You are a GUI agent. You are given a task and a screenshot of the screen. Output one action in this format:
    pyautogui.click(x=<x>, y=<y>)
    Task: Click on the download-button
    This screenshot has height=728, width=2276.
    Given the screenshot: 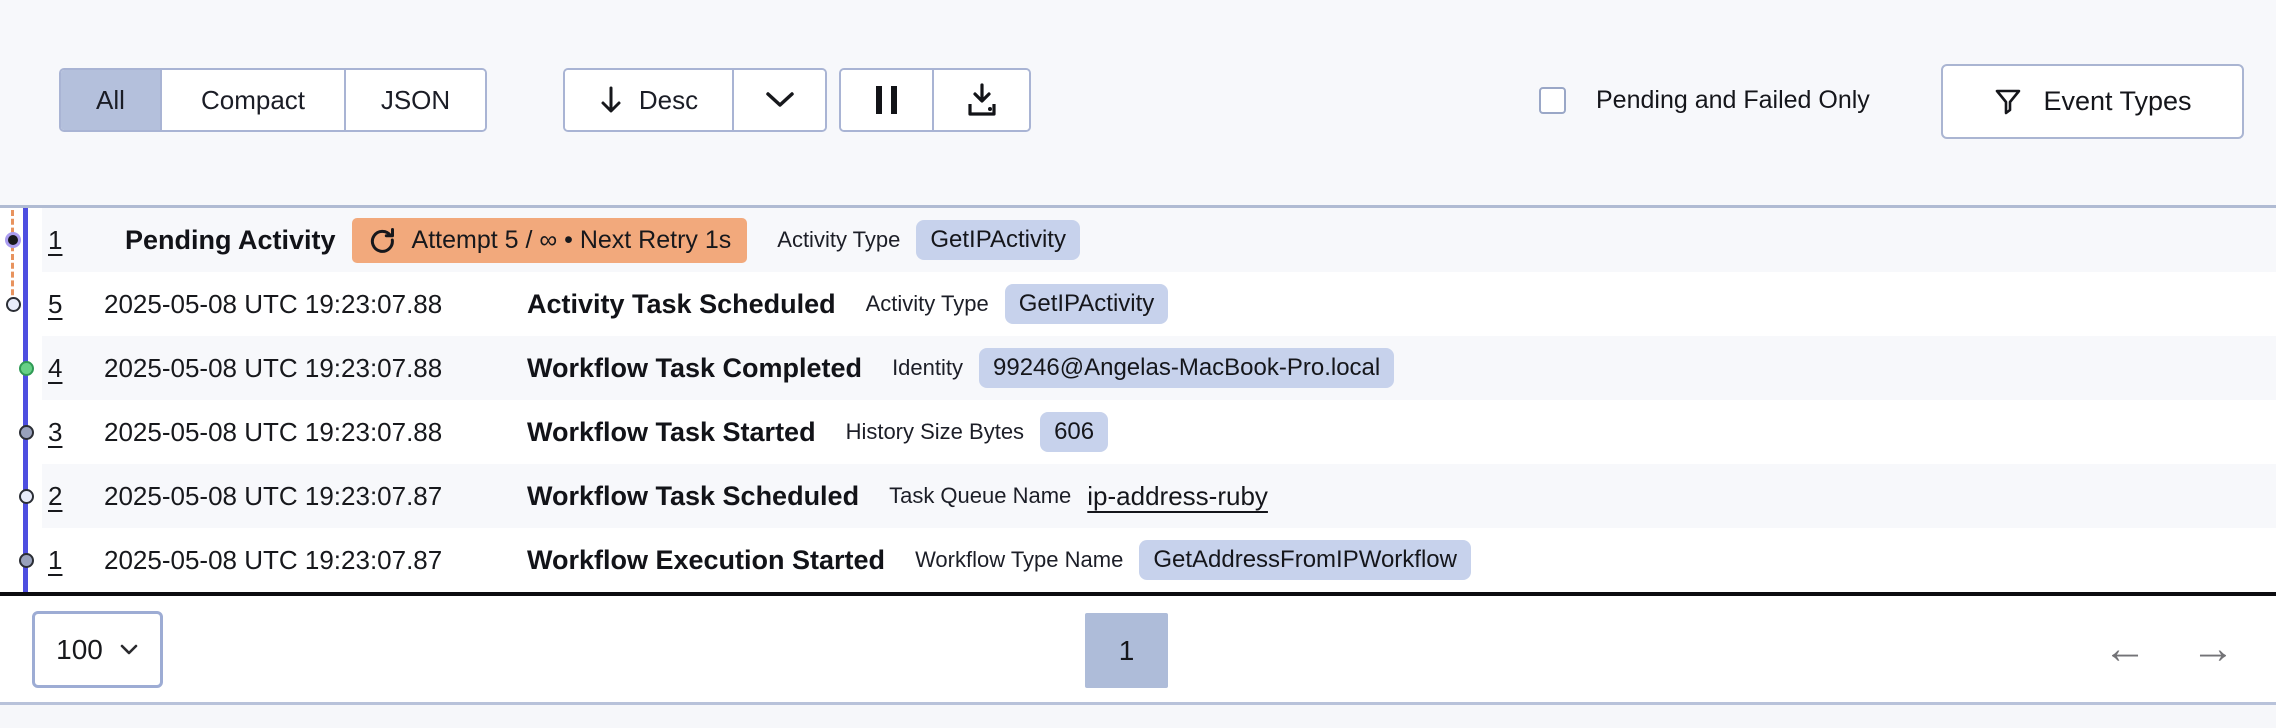 What is the action you would take?
    pyautogui.click(x=980, y=100)
    